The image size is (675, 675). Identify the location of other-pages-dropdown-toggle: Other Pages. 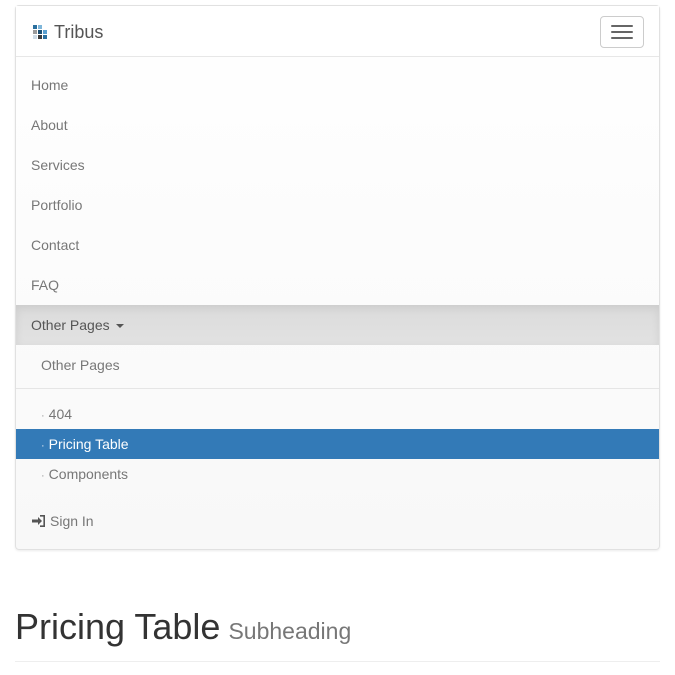
(337, 325).